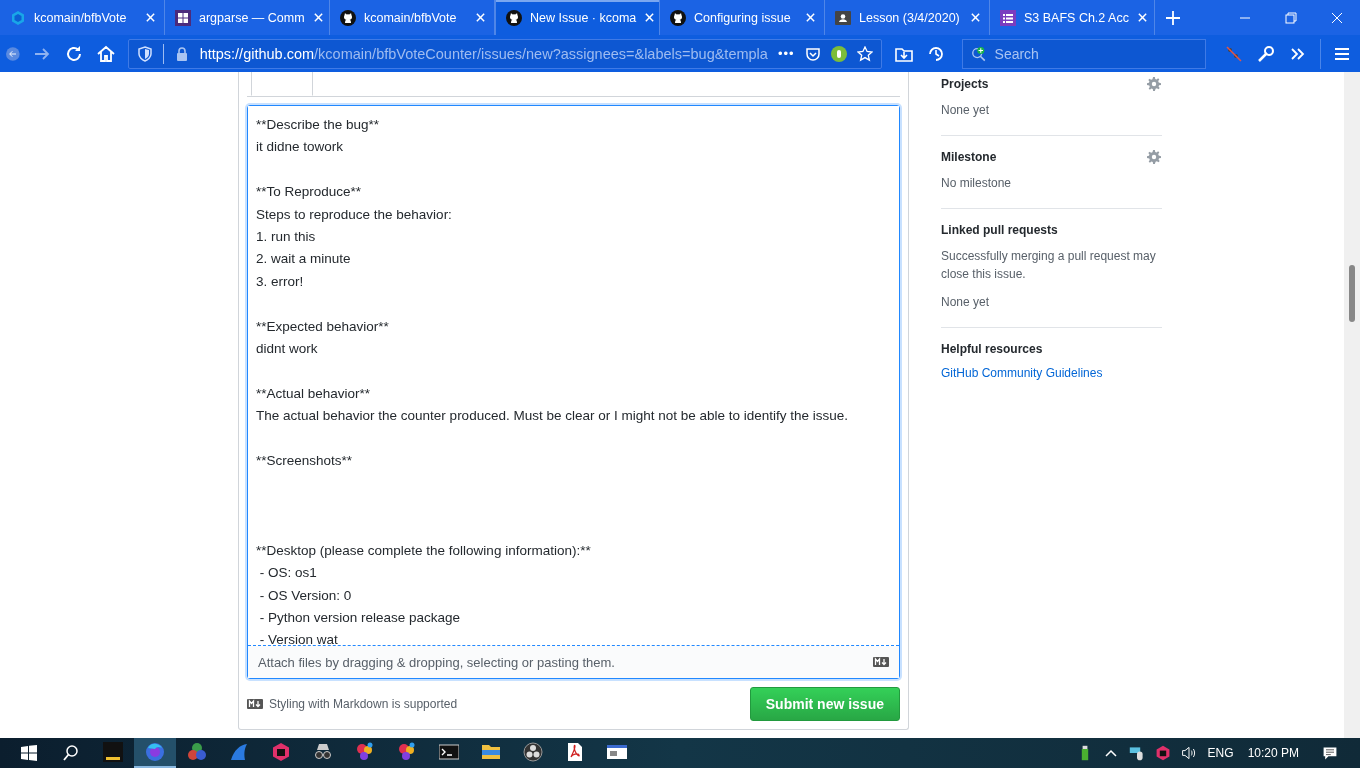  What do you see at coordinates (1220, 753) in the screenshot?
I see `language-indicator: ENG` at bounding box center [1220, 753].